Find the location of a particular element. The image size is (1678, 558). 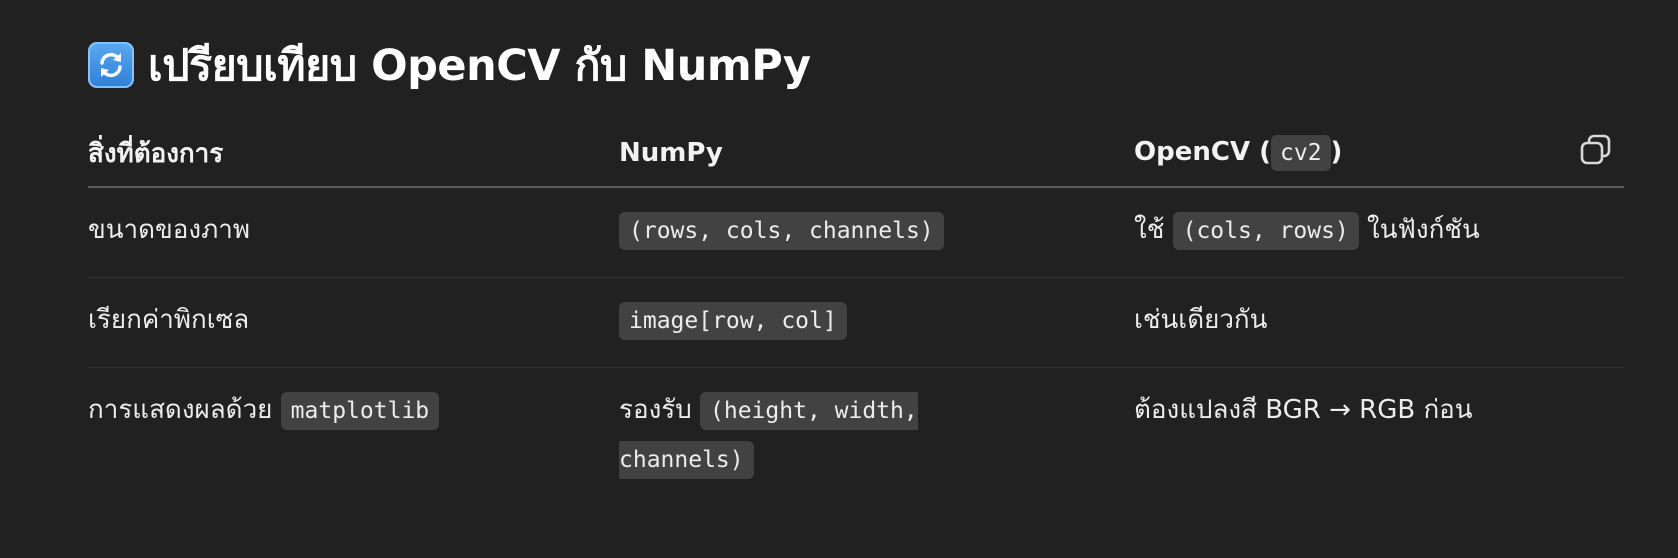

cell-numpy: image[row, col] is located at coordinates (876, 322).